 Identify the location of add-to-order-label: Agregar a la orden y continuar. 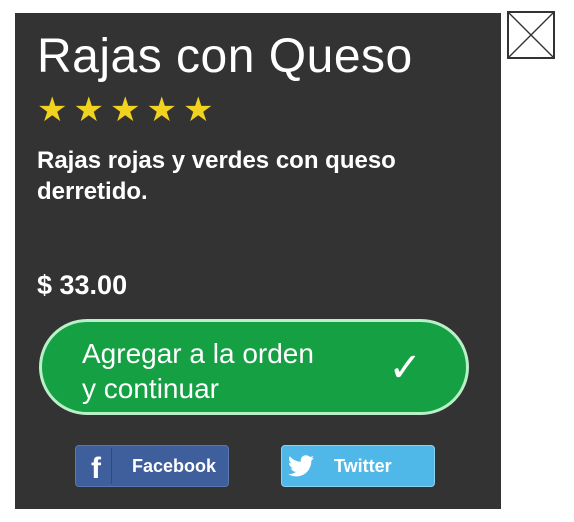
(198, 371).